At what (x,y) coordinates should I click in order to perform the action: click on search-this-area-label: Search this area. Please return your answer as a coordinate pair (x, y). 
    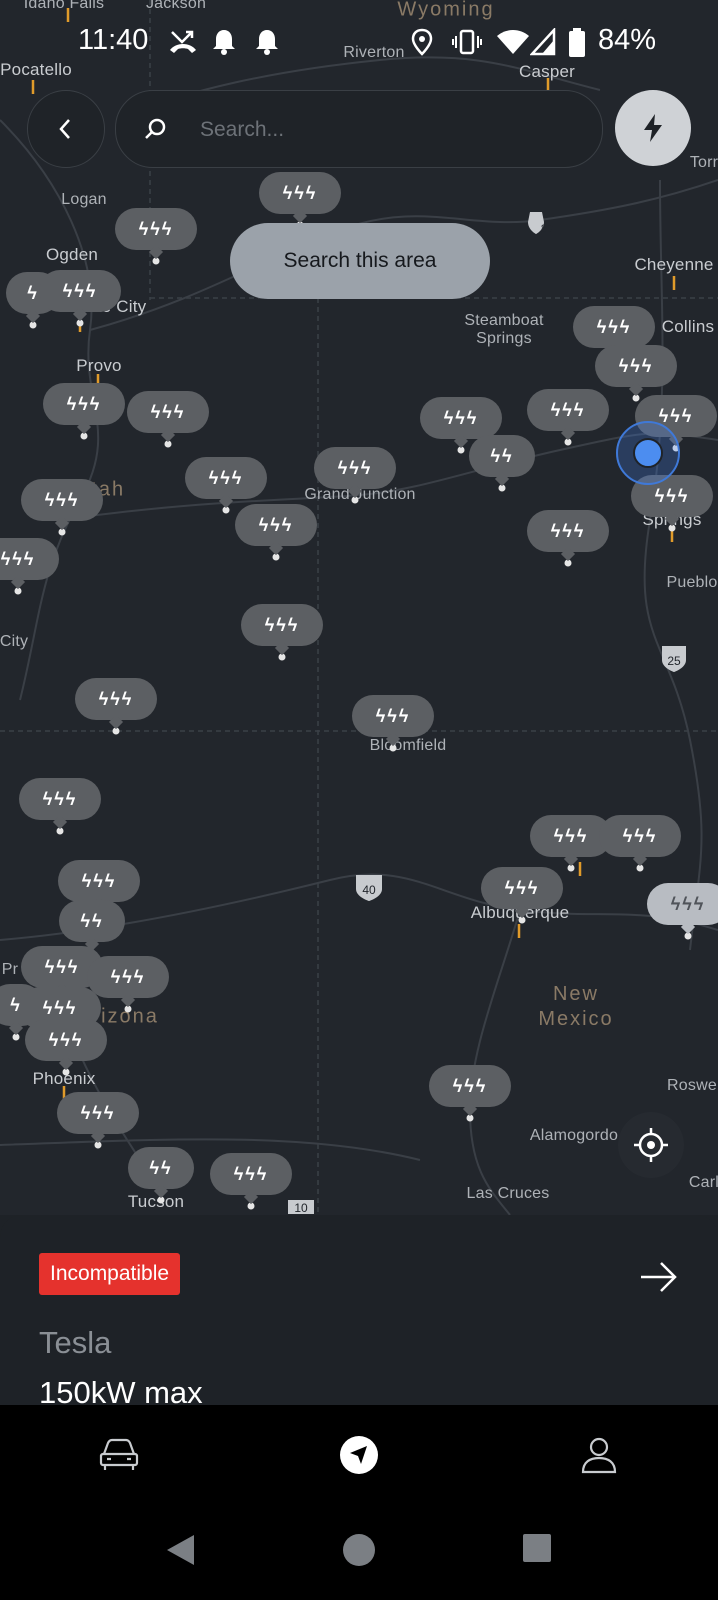
    Looking at the image, I should click on (360, 260).